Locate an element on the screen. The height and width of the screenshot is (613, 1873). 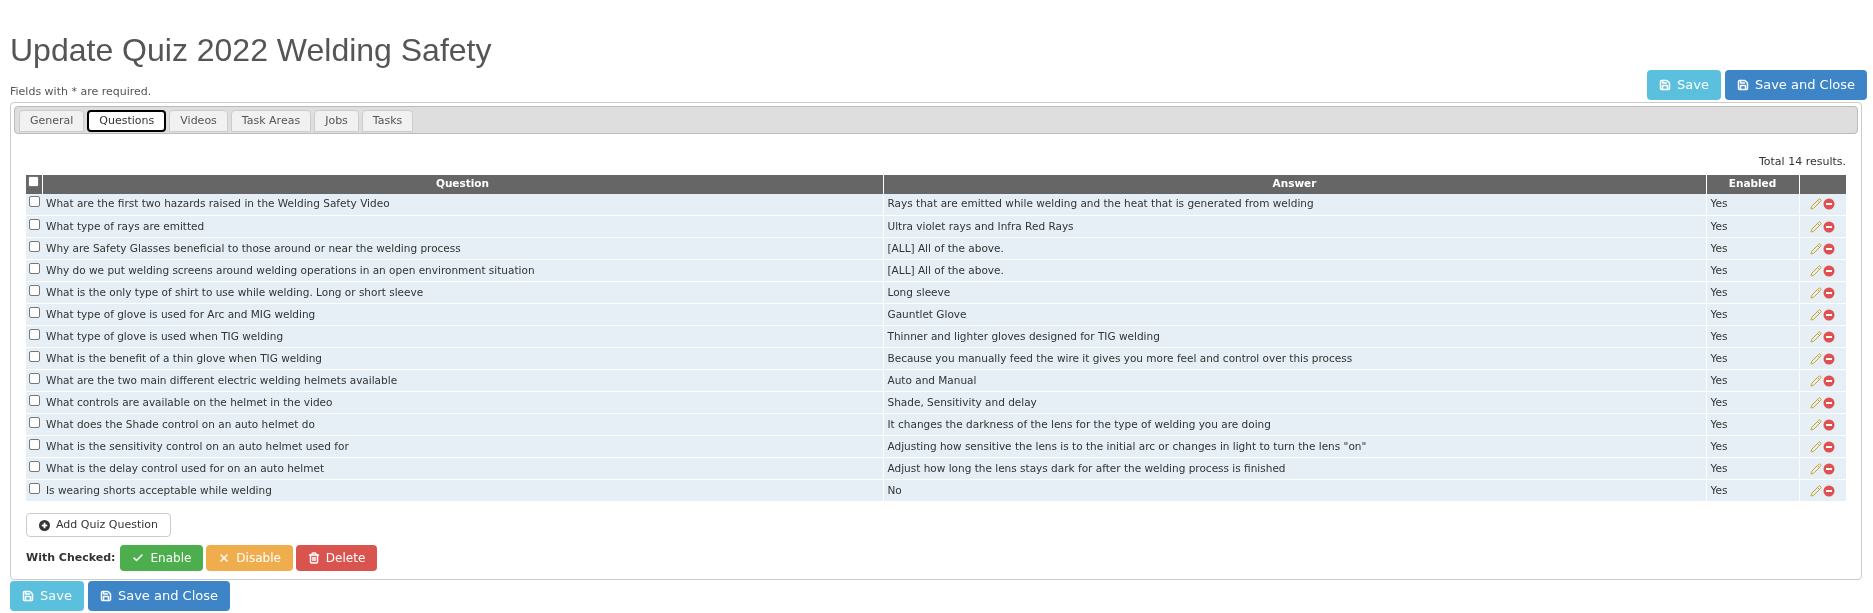
tab: Task Areas is located at coordinates (271, 121).